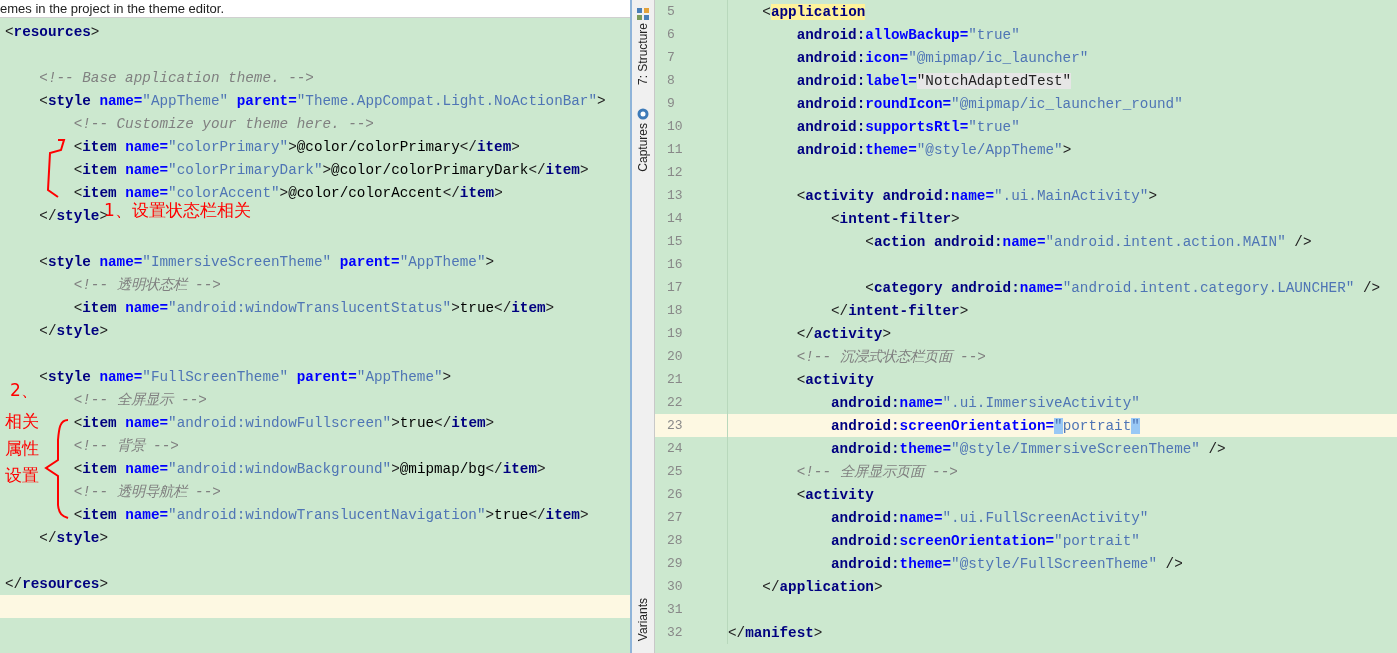 This screenshot has height=653, width=1397. Describe the element at coordinates (675, 287) in the screenshot. I see `line-number: 17` at that location.